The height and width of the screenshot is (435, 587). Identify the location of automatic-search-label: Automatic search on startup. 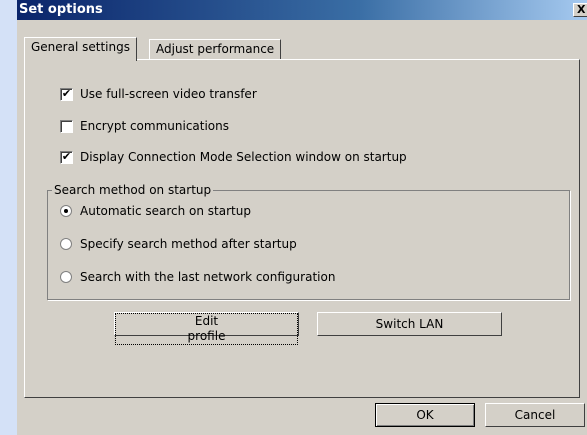
(165, 211).